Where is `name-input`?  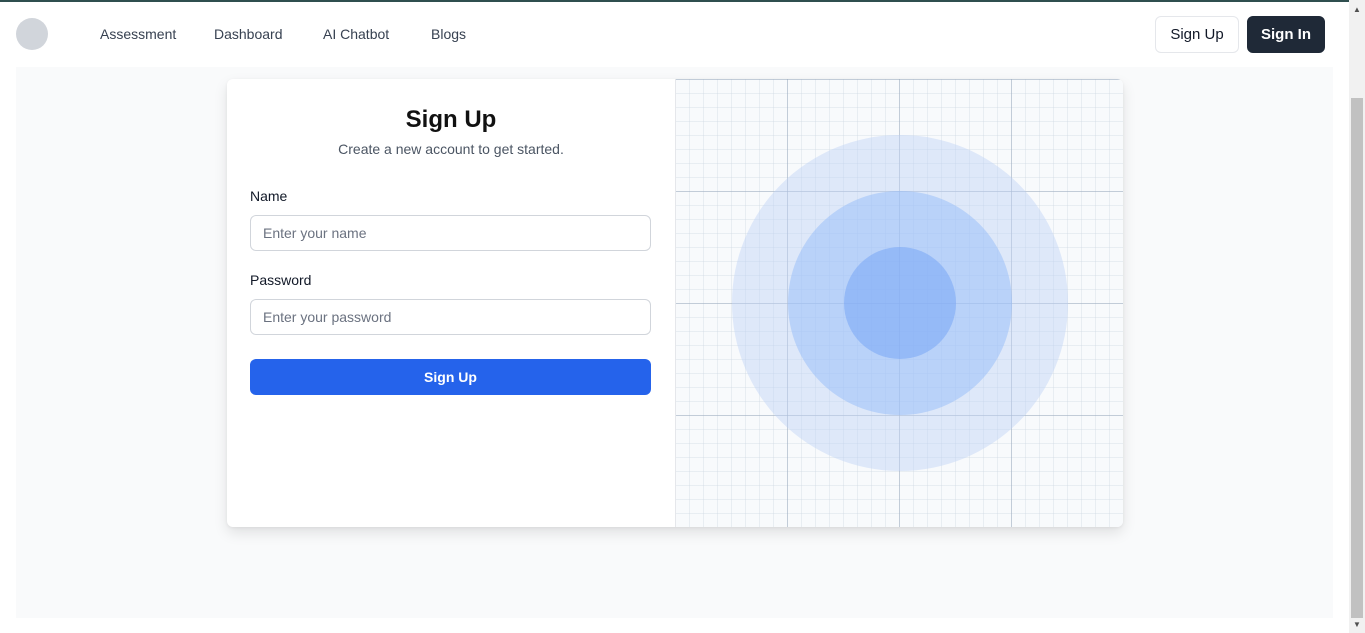 name-input is located at coordinates (450, 233).